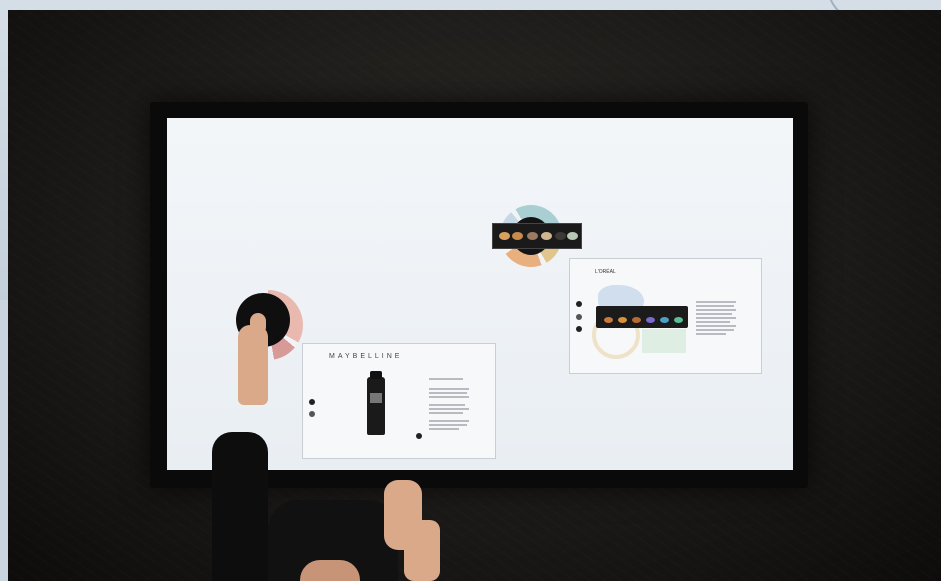 The width and height of the screenshot is (941, 581). Describe the element at coordinates (240, 506) in the screenshot. I see `left-sleeve` at that location.